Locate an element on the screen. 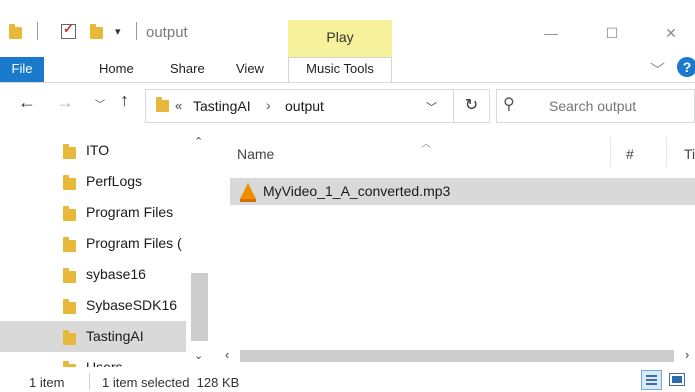 This screenshot has width=695, height=392. tab-file: File is located at coordinates (22, 70).